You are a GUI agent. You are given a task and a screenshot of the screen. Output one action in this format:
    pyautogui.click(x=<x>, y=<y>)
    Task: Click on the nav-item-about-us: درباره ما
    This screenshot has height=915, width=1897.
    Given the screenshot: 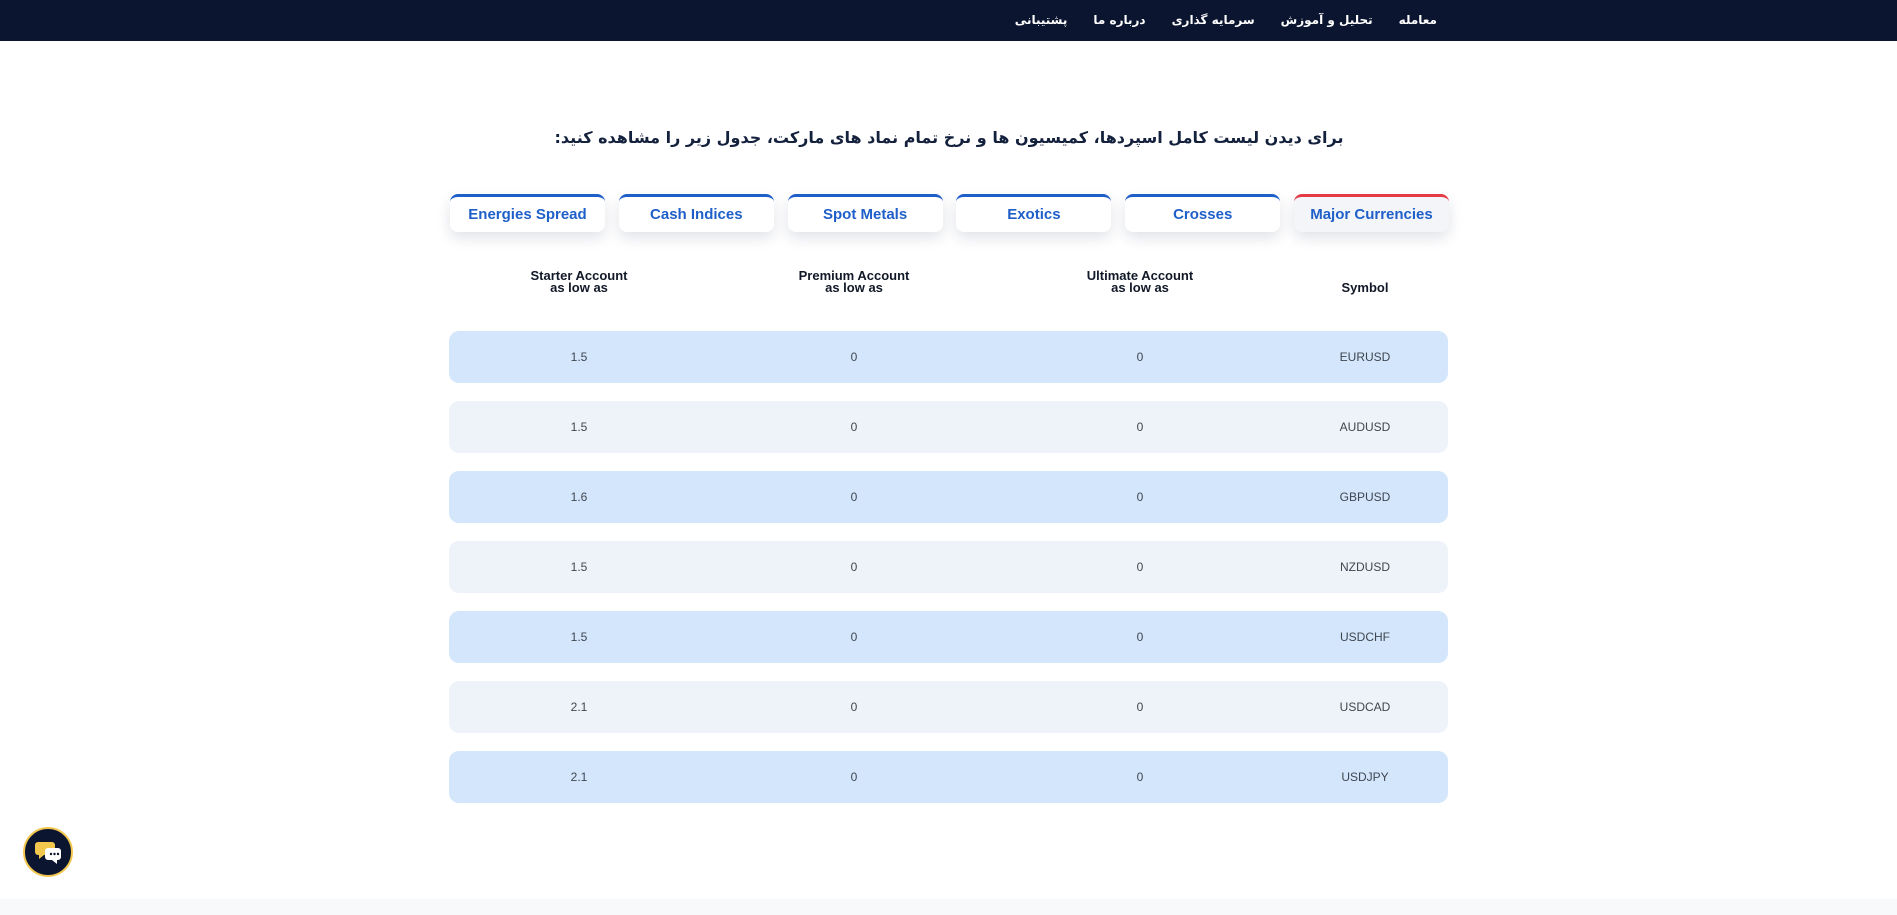 What is the action you would take?
    pyautogui.click(x=1119, y=20)
    